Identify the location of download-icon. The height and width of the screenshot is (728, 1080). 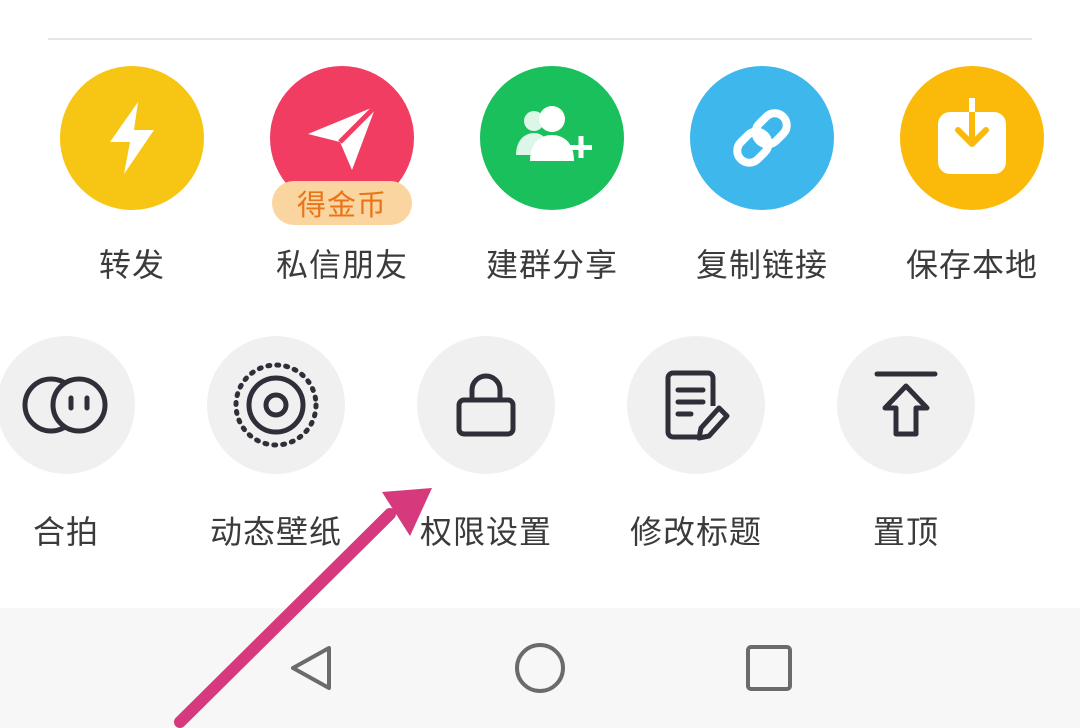
(972, 138).